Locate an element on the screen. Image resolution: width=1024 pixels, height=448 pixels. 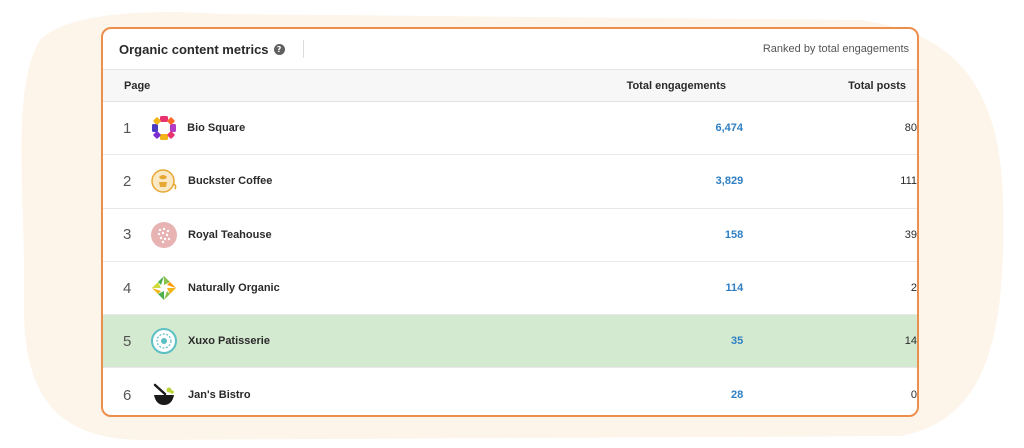
title-wrap: Organic content metrics ? is located at coordinates (211, 49).